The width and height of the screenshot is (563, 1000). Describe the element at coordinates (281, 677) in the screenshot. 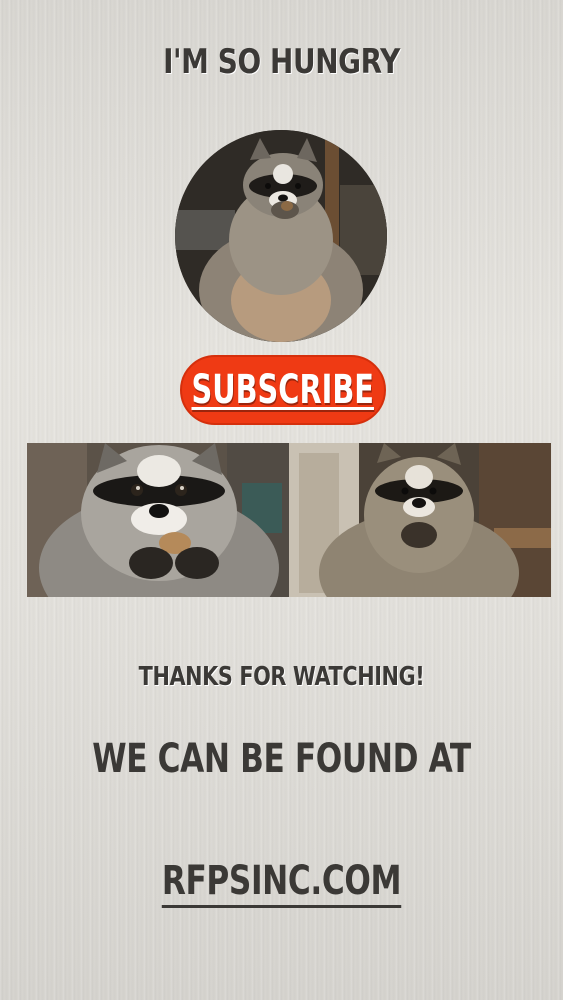

I see `thanks-message: THANKS FOR WATCHING!` at that location.